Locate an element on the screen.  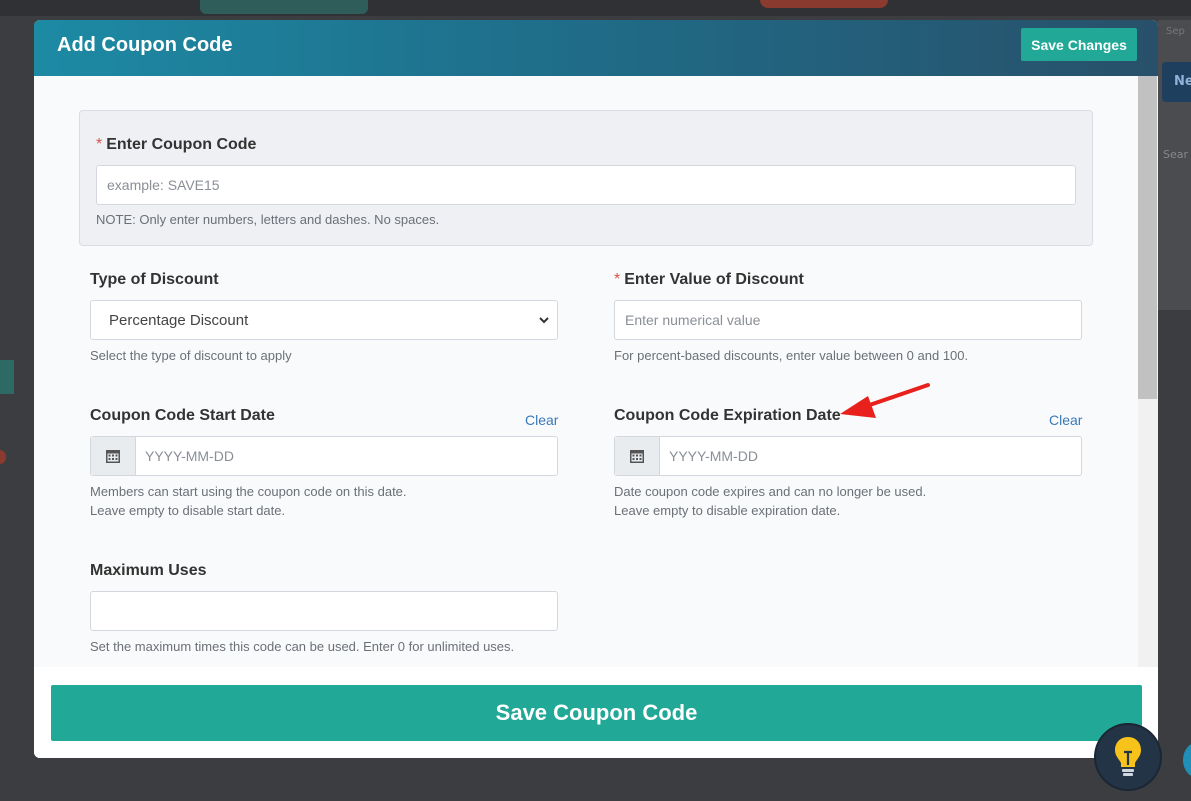
expiration-date-input: YYYY-MM-DD is located at coordinates (848, 456).